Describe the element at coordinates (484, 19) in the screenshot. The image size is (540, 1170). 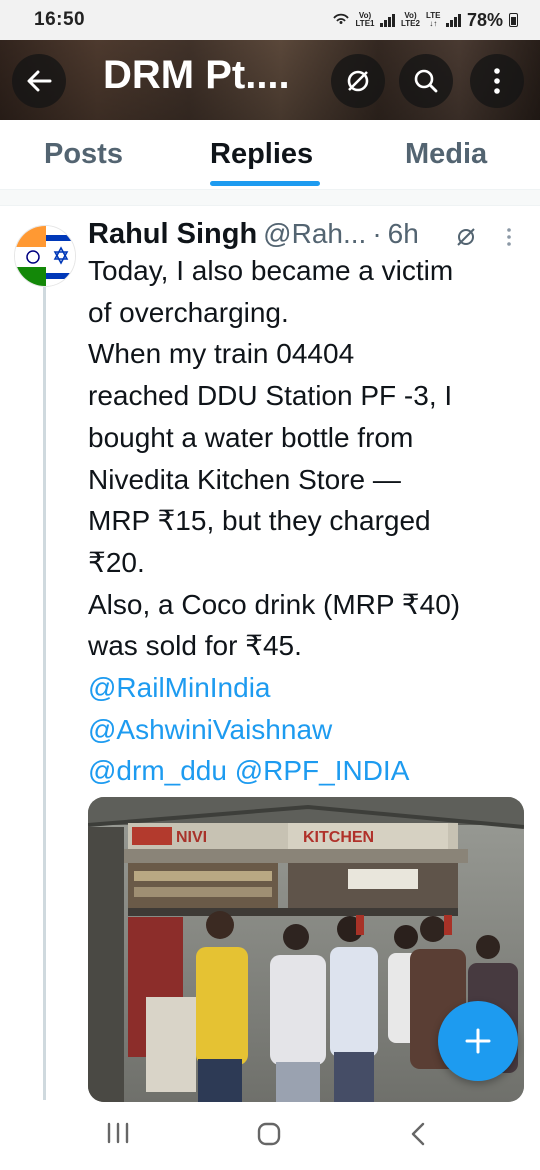
I see `battery-percent: 78%` at that location.